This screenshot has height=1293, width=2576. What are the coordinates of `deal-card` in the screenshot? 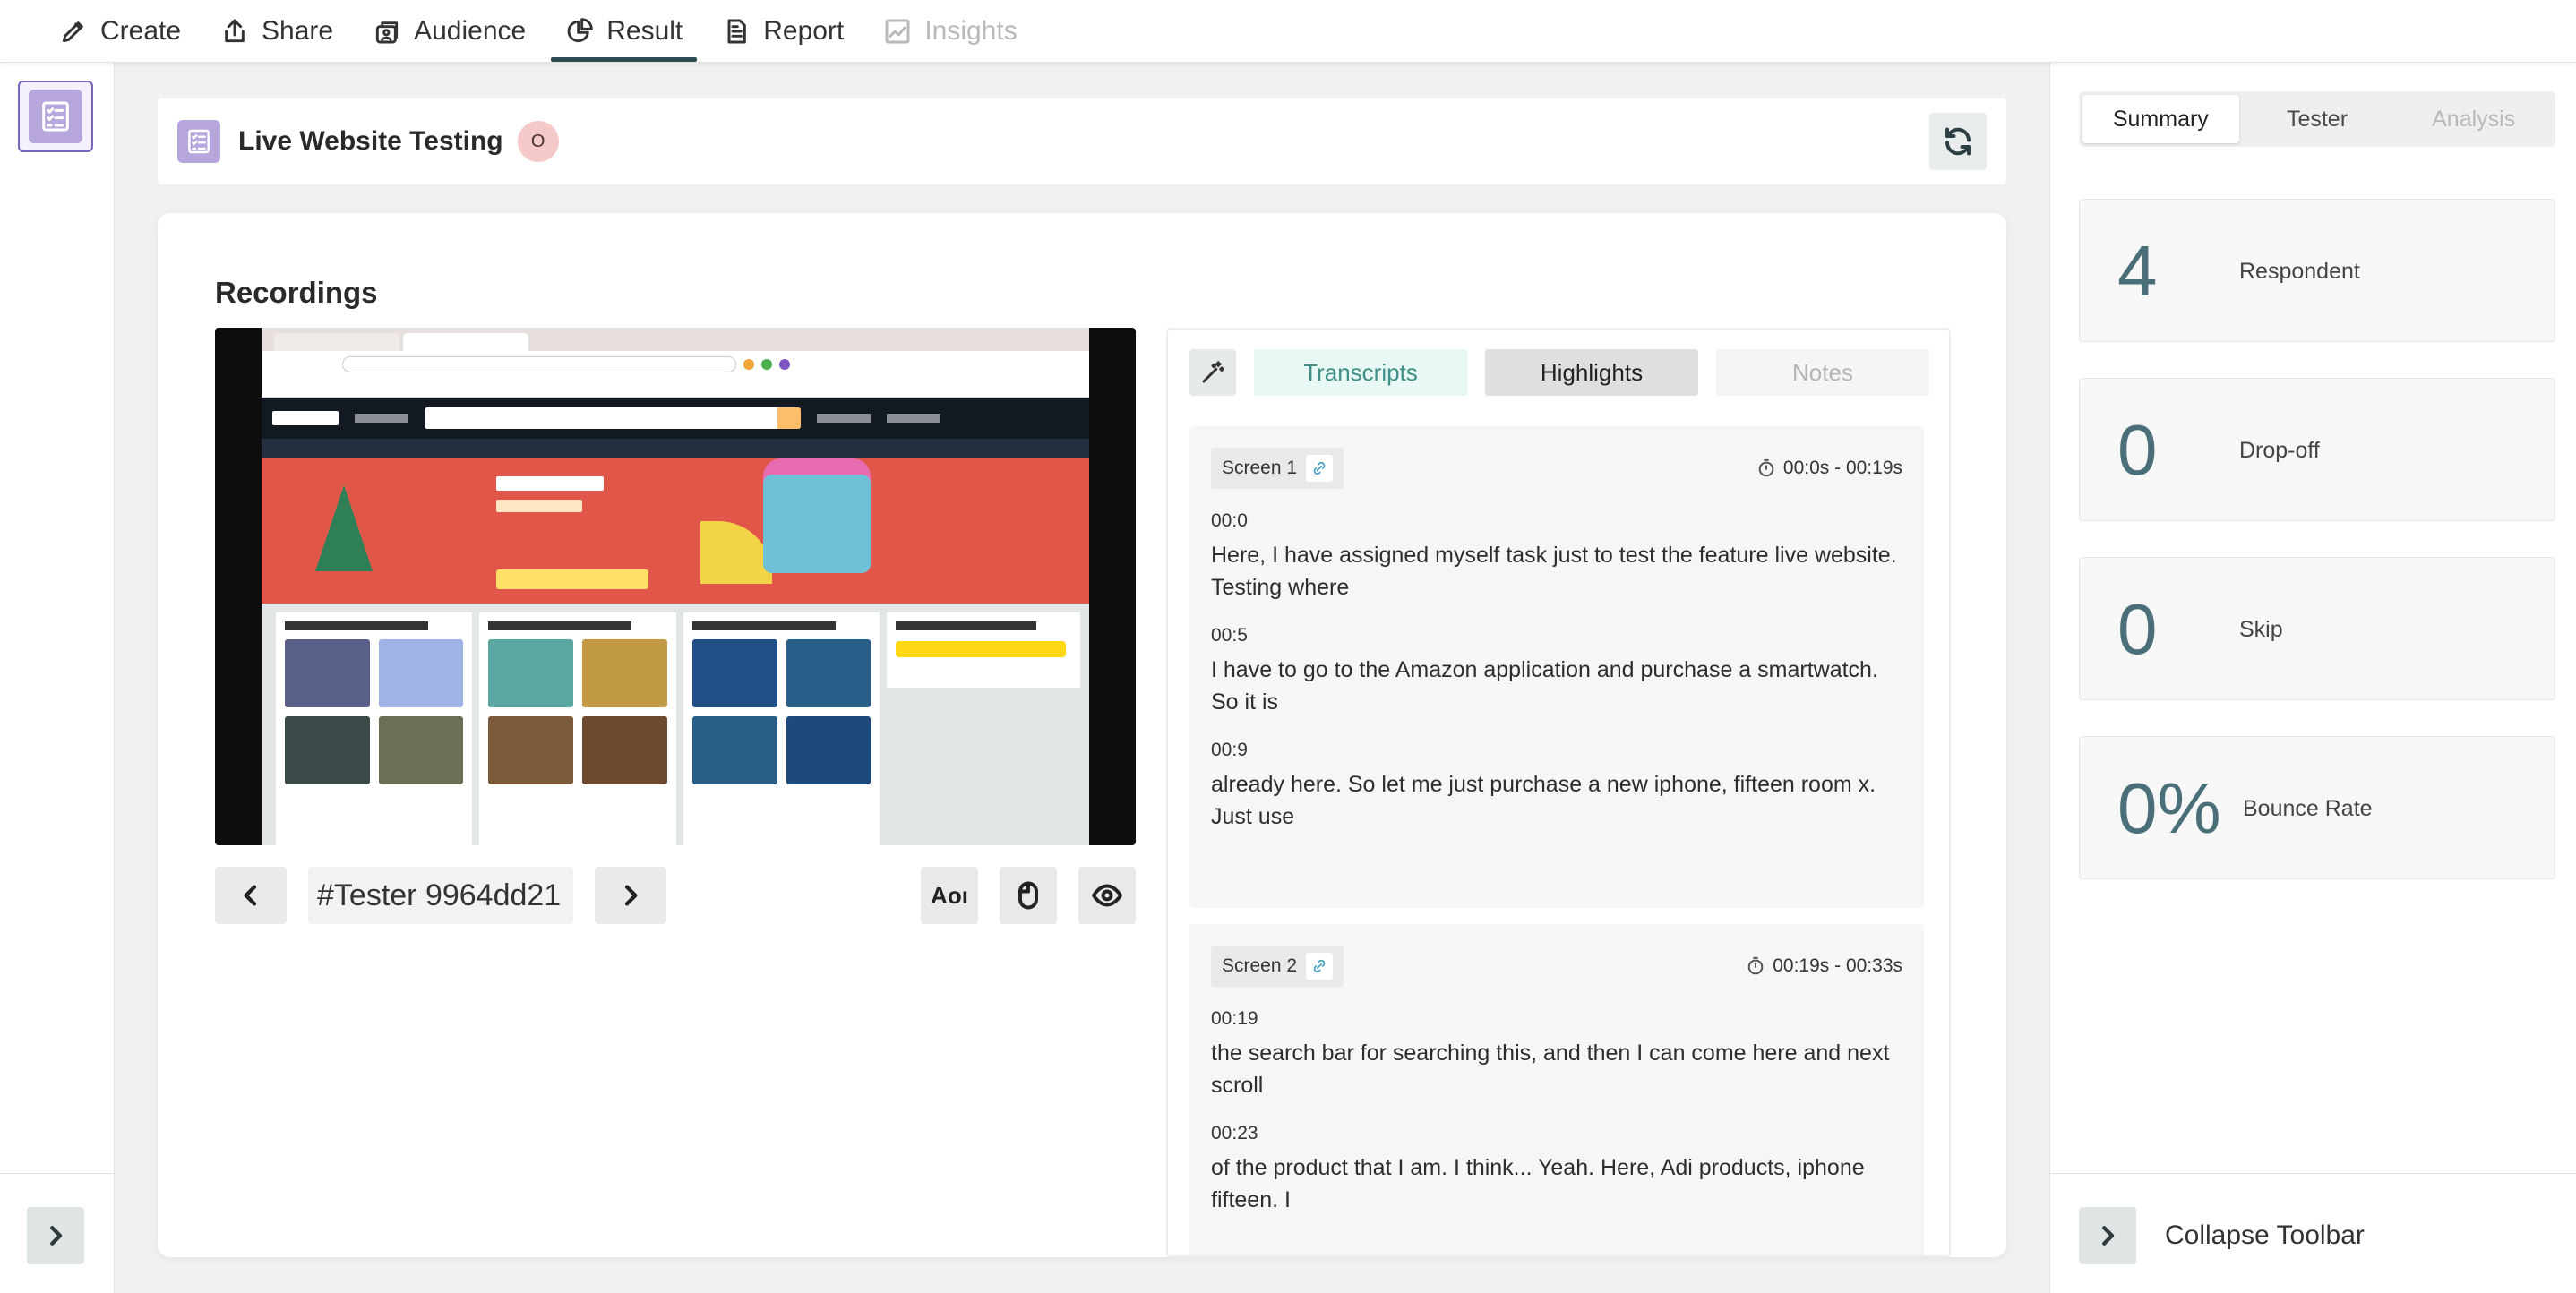 It's located at (374, 728).